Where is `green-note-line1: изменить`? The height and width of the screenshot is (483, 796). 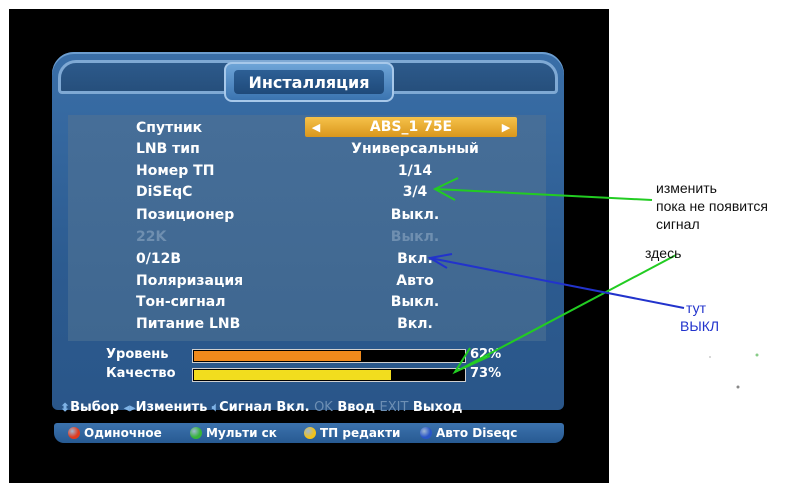
green-note-line1: изменить is located at coordinates (686, 188).